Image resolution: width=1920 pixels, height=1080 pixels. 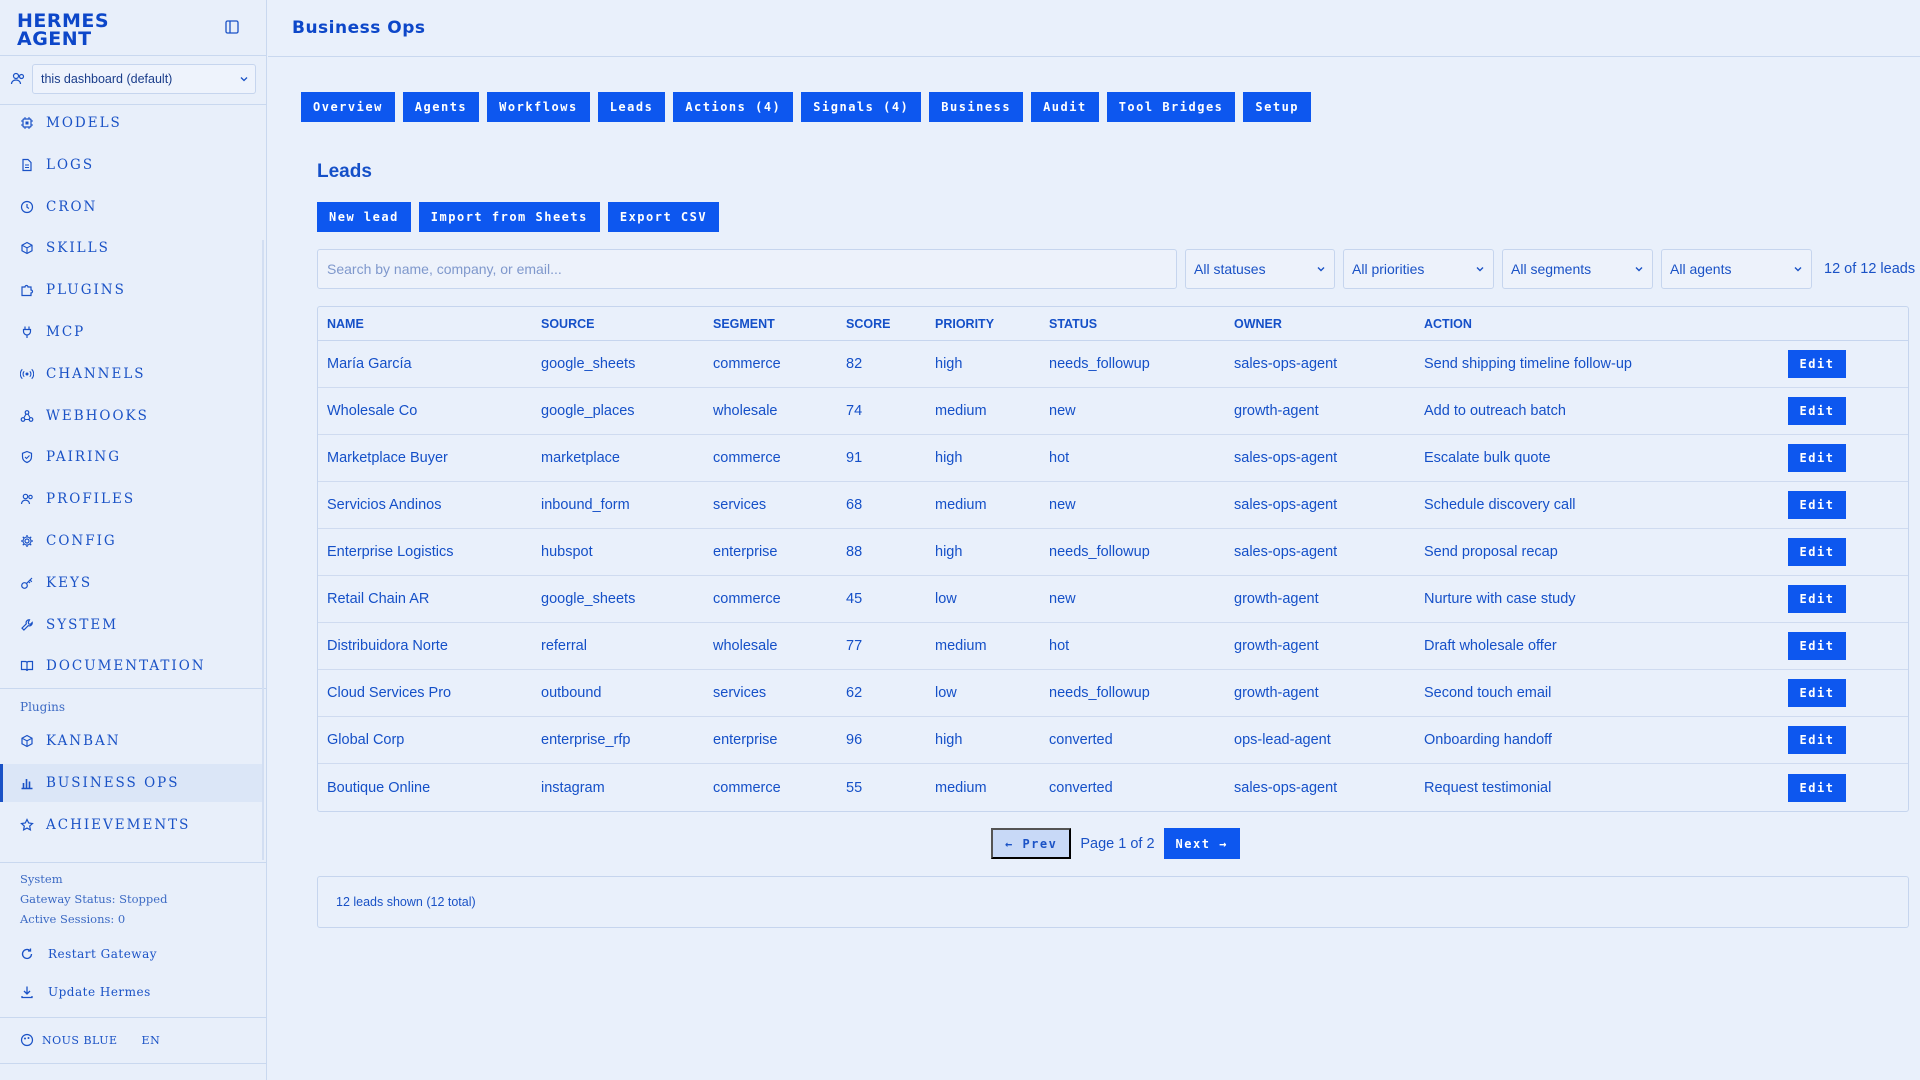 I want to click on new-lead-button: New lead, so click(x=364, y=217).